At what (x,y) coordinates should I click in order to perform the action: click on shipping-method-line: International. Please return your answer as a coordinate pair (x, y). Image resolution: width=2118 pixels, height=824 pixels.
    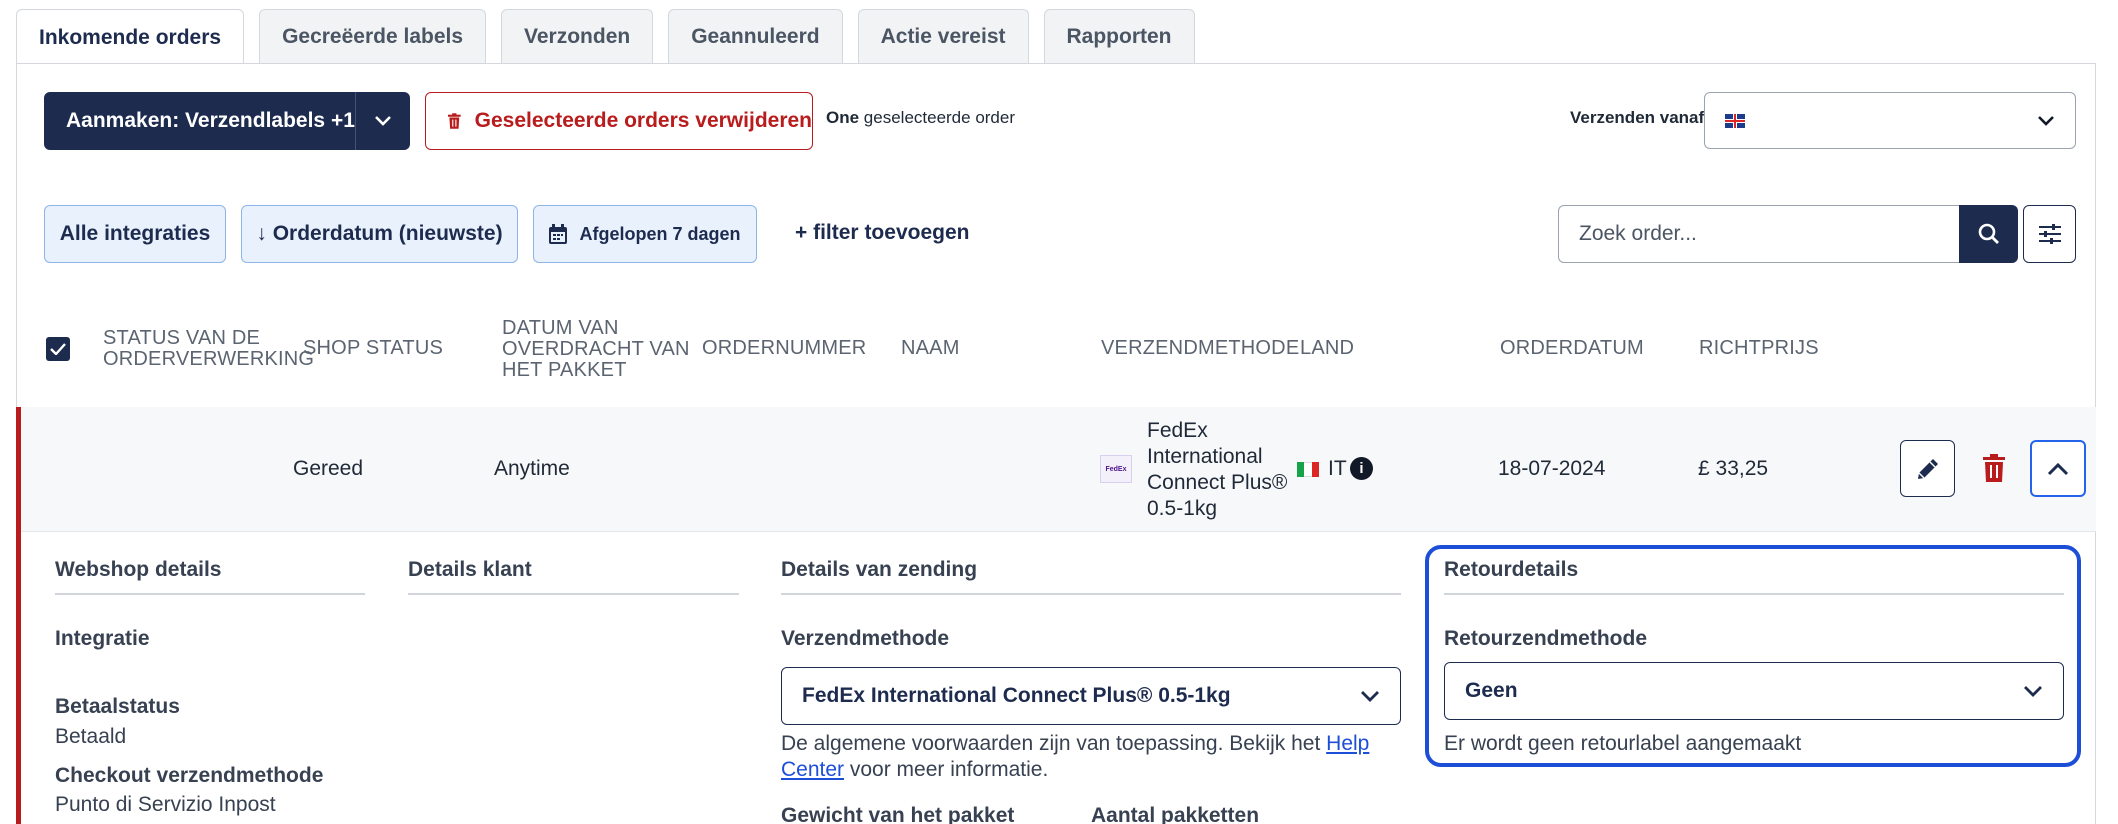
    Looking at the image, I should click on (1205, 456).